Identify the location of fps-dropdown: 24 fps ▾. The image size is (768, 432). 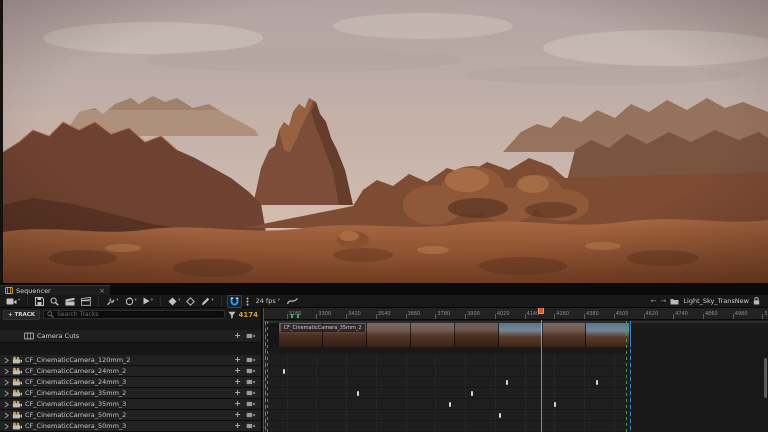
(268, 301).